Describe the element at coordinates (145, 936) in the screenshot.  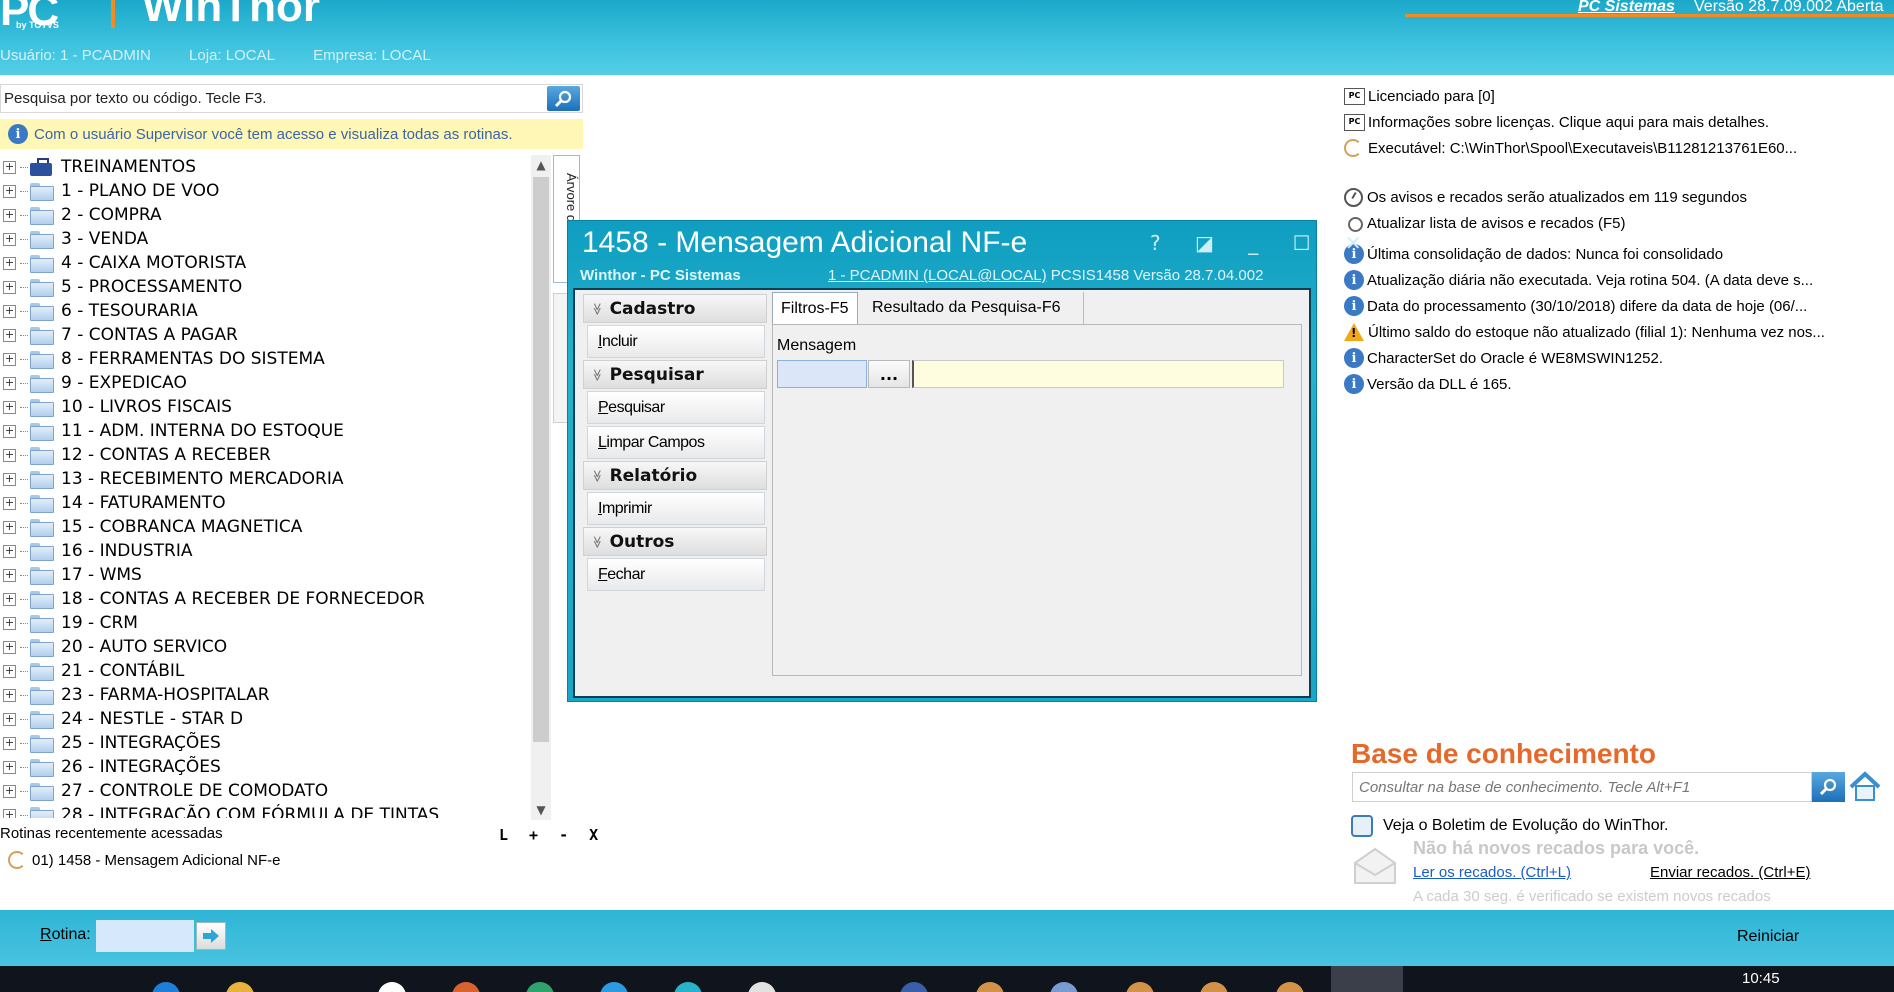
I see `routine-number-input` at that location.